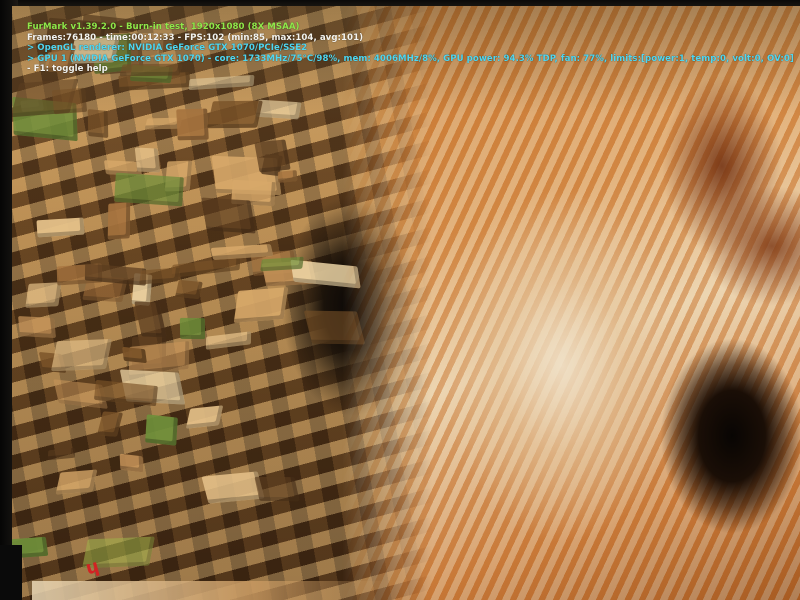 This screenshot has height=600, width=800. Describe the element at coordinates (67, 69) in the screenshot. I see `osd-help-hint: - F1: toggle help` at that location.